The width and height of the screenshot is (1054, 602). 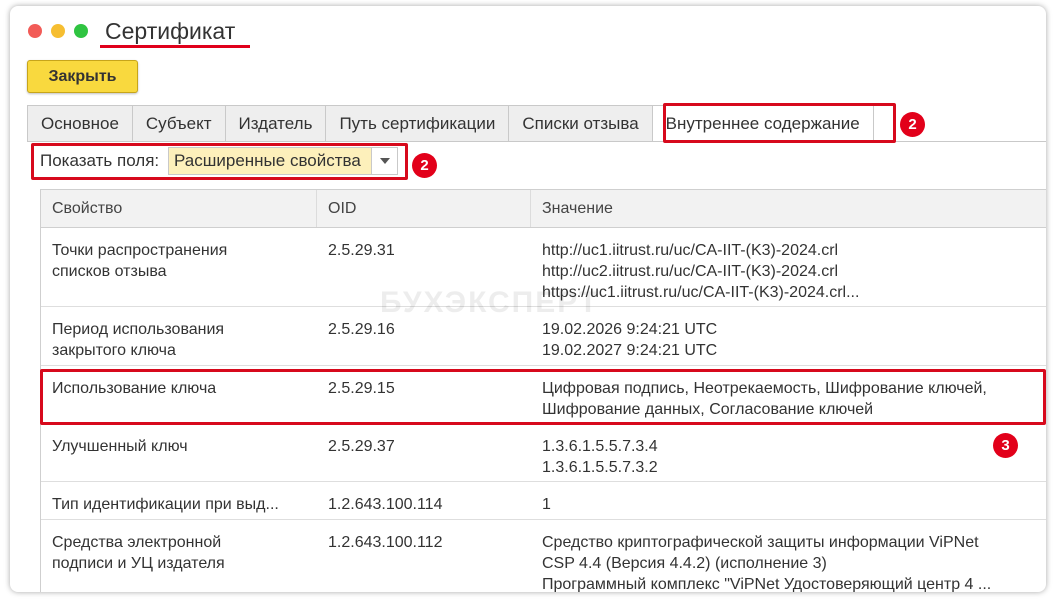 I want to click on table-header: Свойство OID Значение, so click(x=543, y=209).